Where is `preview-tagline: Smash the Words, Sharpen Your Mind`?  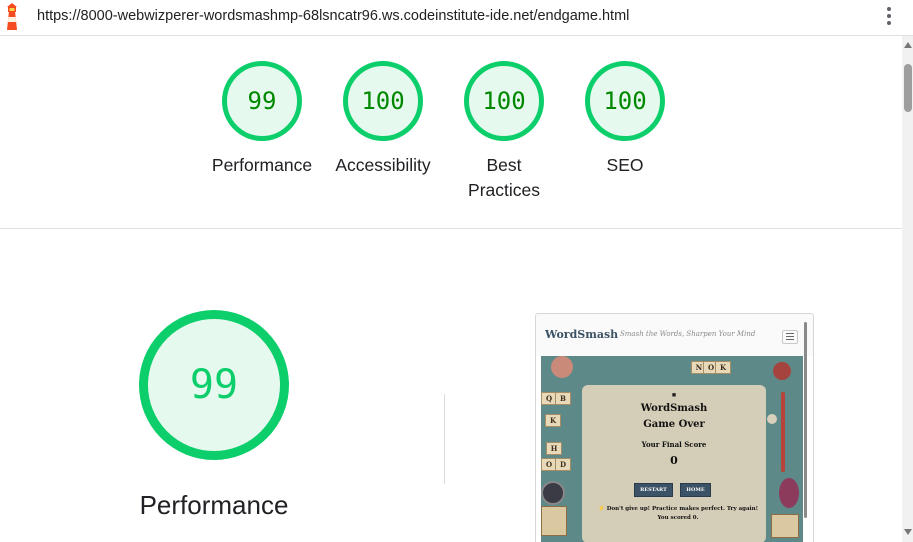 preview-tagline: Smash the Words, Sharpen Your Mind is located at coordinates (688, 334).